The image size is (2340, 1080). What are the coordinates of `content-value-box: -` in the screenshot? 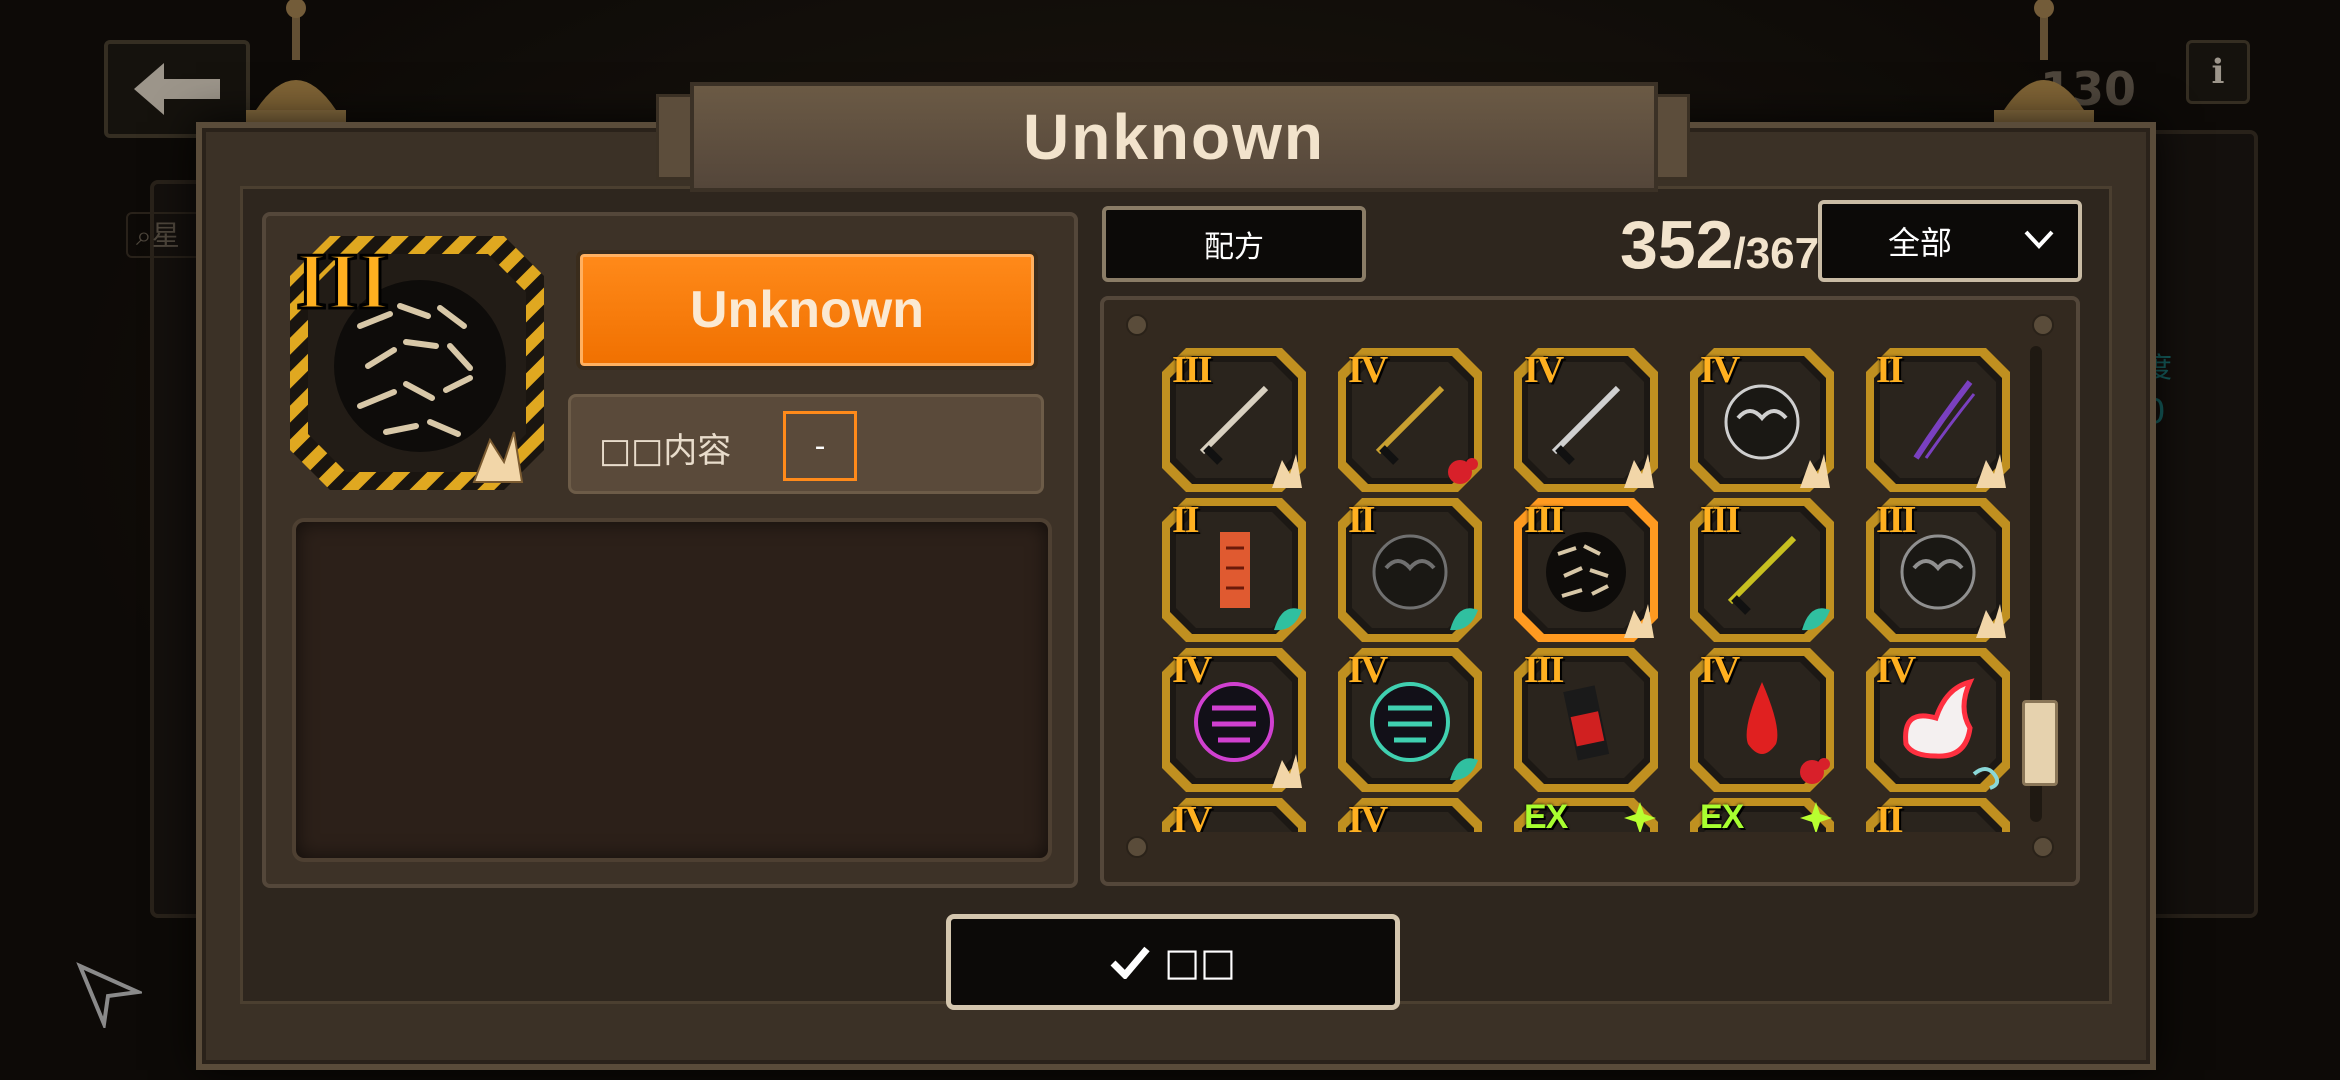 It's located at (820, 446).